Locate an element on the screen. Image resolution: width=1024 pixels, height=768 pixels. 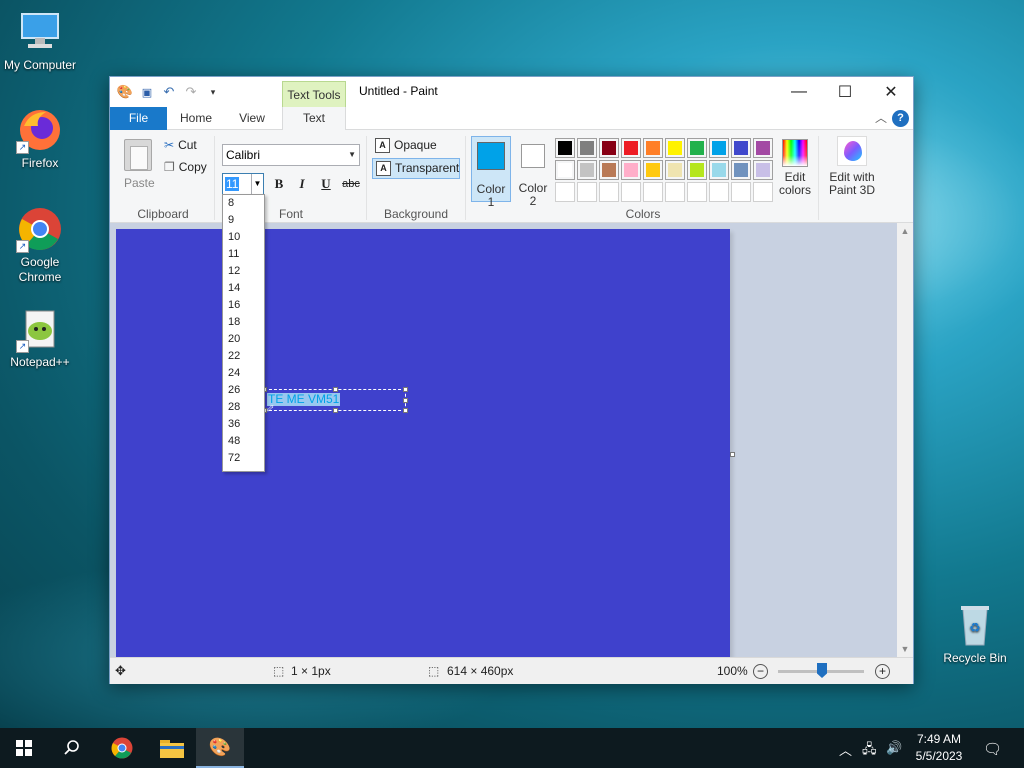
cut-button: ✂ Cut is located at coordinates (180, 145).